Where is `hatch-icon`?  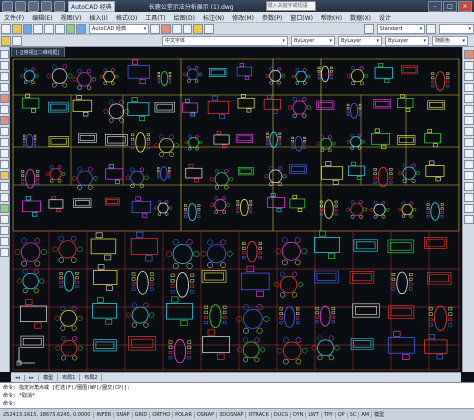
hatch-icon is located at coordinates (4, 208).